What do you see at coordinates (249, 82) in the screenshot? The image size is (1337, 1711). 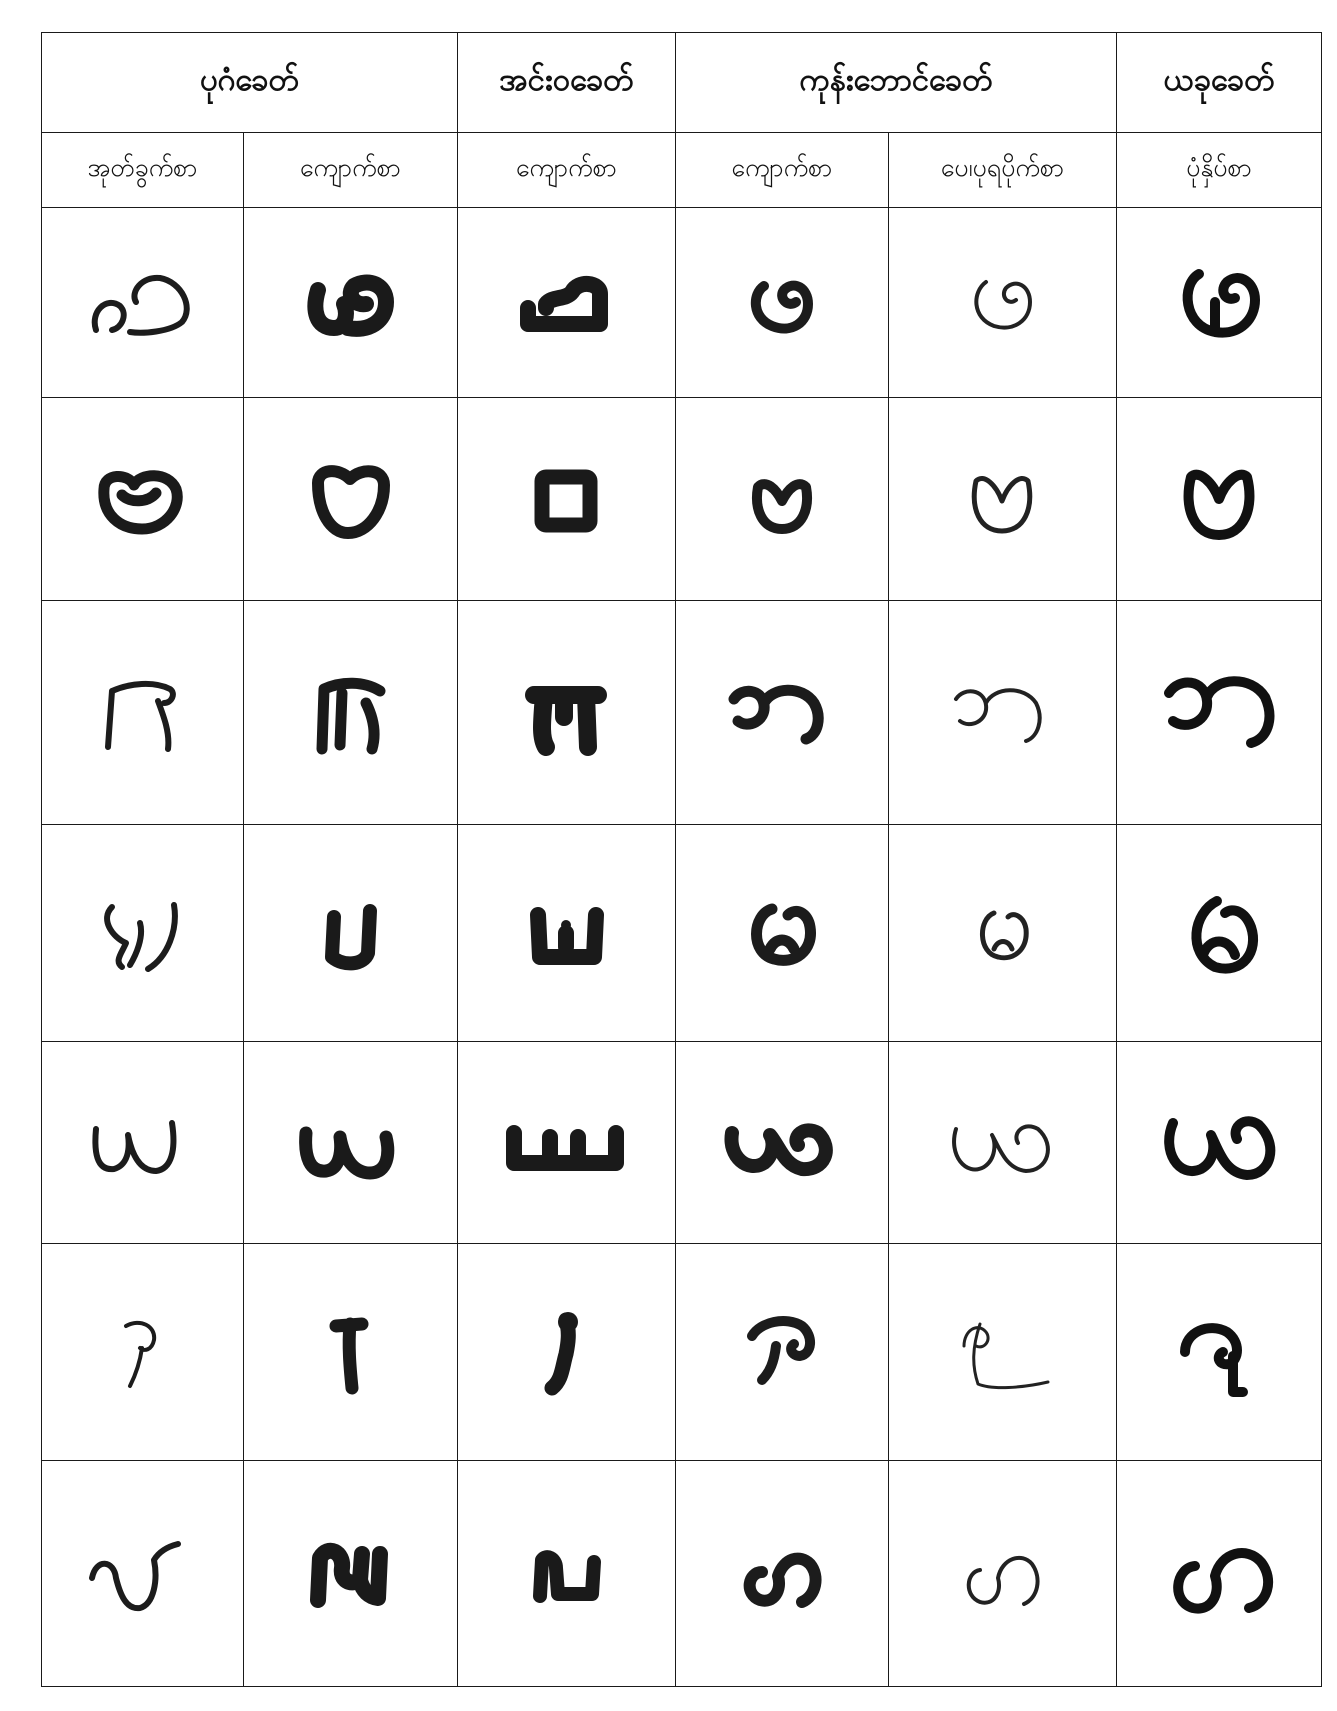 I see `era-header-bagan: ပုဂံခေတ်` at bounding box center [249, 82].